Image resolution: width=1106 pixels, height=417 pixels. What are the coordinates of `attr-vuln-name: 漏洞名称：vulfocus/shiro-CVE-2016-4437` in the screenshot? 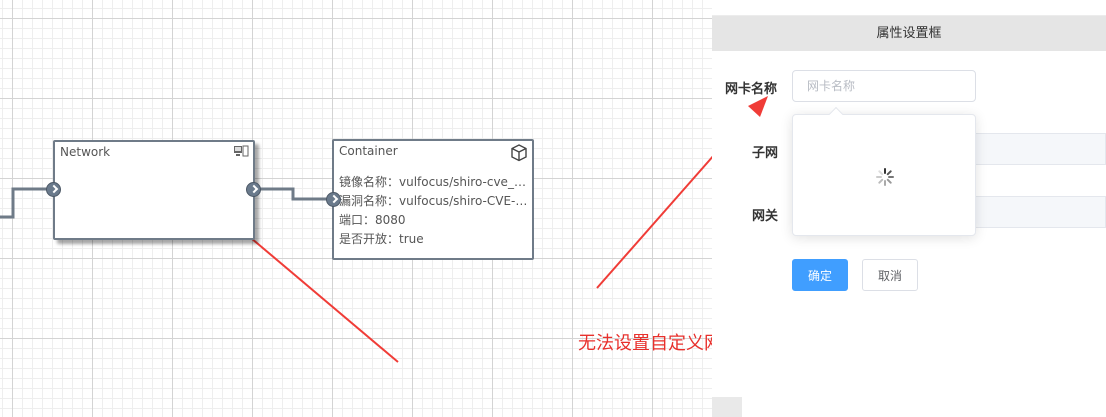 It's located at (434, 201).